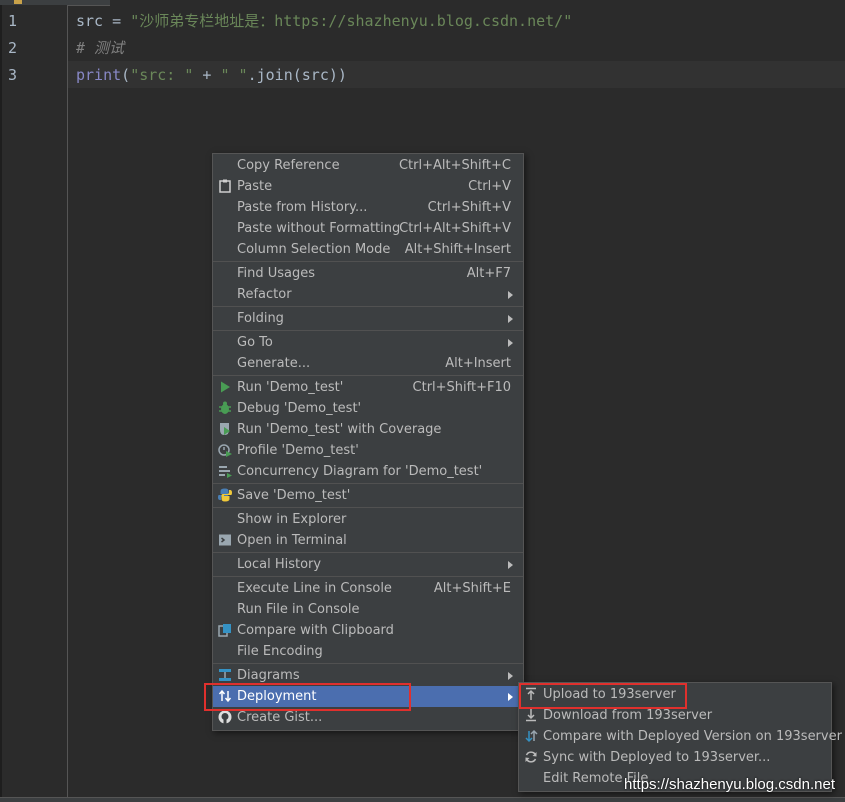 The width and height of the screenshot is (845, 802). I want to click on menu-item-label: File Encoding, so click(280, 651).